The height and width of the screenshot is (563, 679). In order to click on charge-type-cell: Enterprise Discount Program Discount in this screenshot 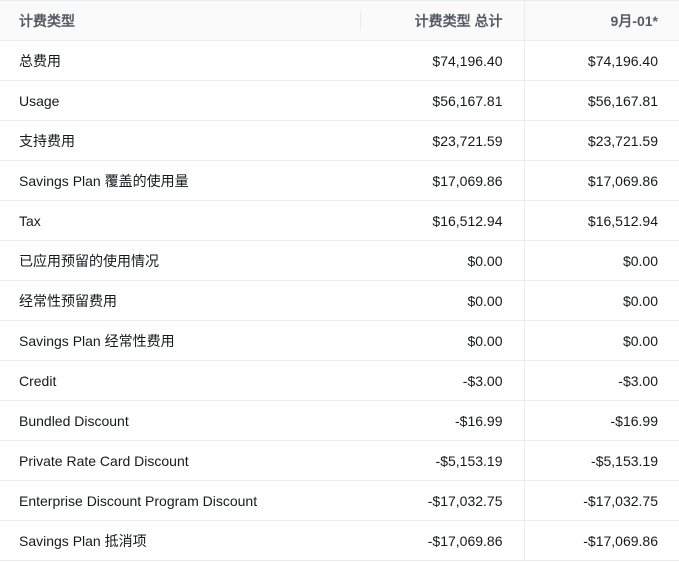, I will do `click(180, 500)`.